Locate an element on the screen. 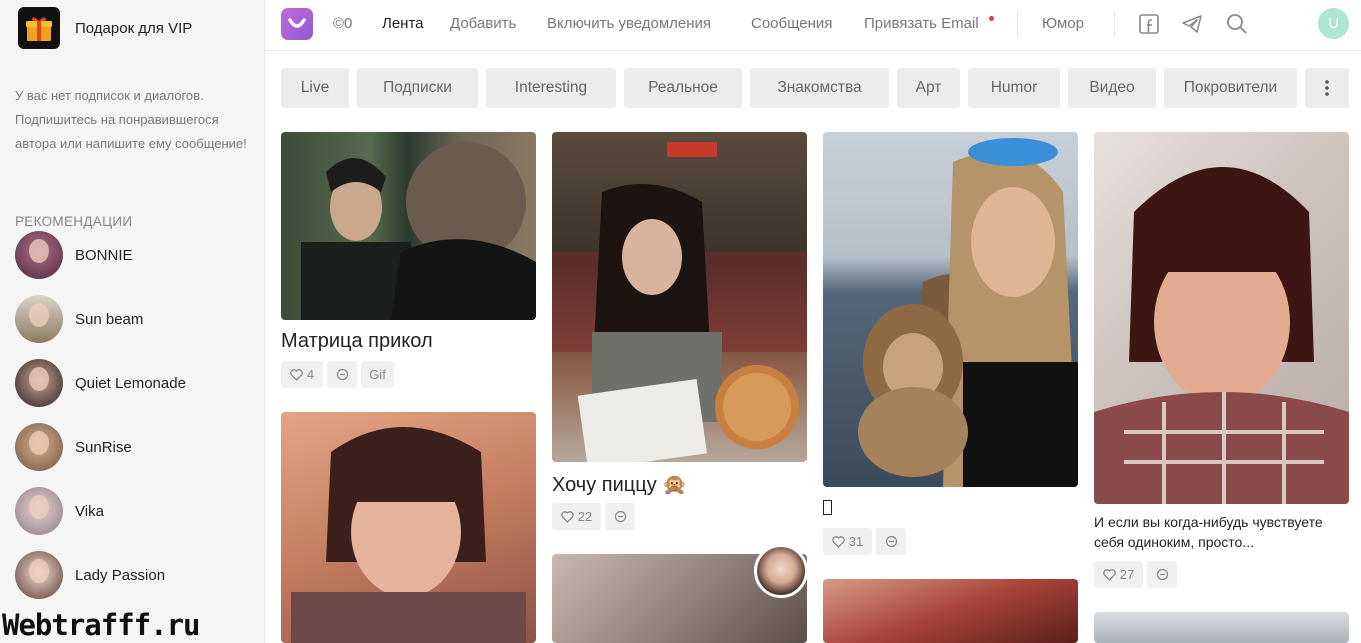 This screenshot has height=643, width=1361. nav-enable-notifications: Включить уведомления is located at coordinates (629, 23).